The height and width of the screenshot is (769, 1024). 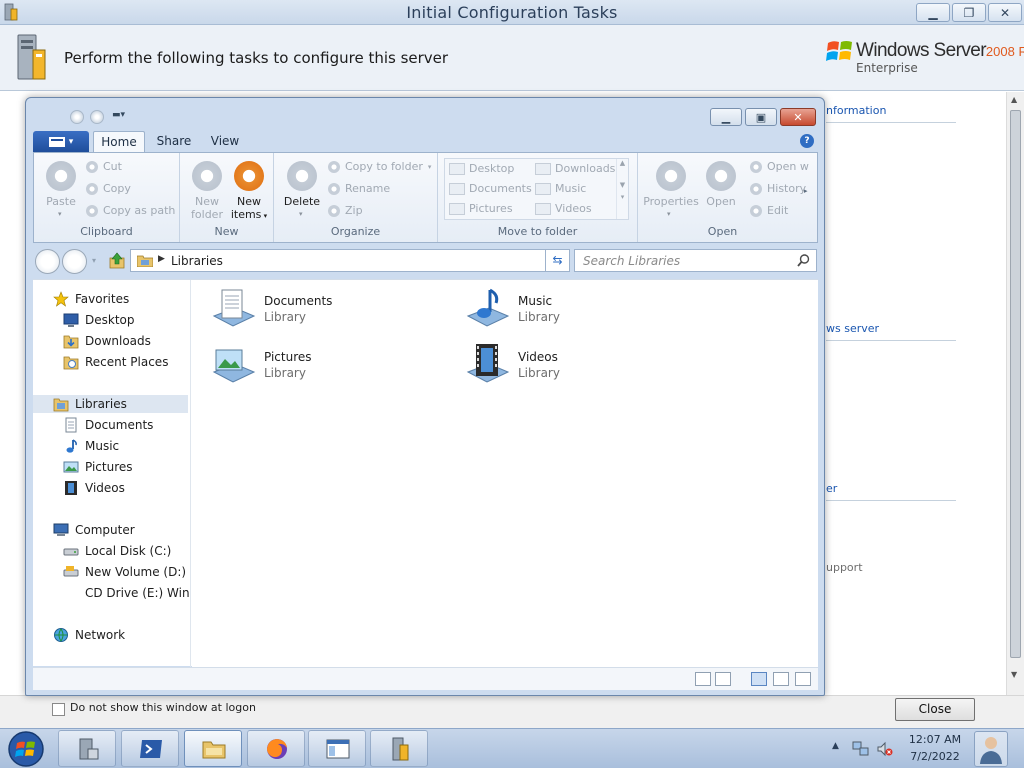 What do you see at coordinates (74, 261) in the screenshot?
I see `forward-button` at bounding box center [74, 261].